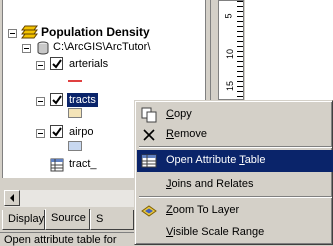  Describe the element at coordinates (26, 48) in the screenshot. I see `workspace-collapse-toggle` at that location.